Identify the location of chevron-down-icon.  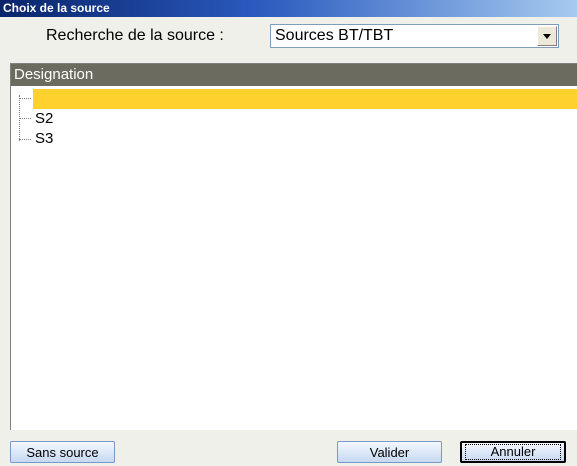
(547, 36).